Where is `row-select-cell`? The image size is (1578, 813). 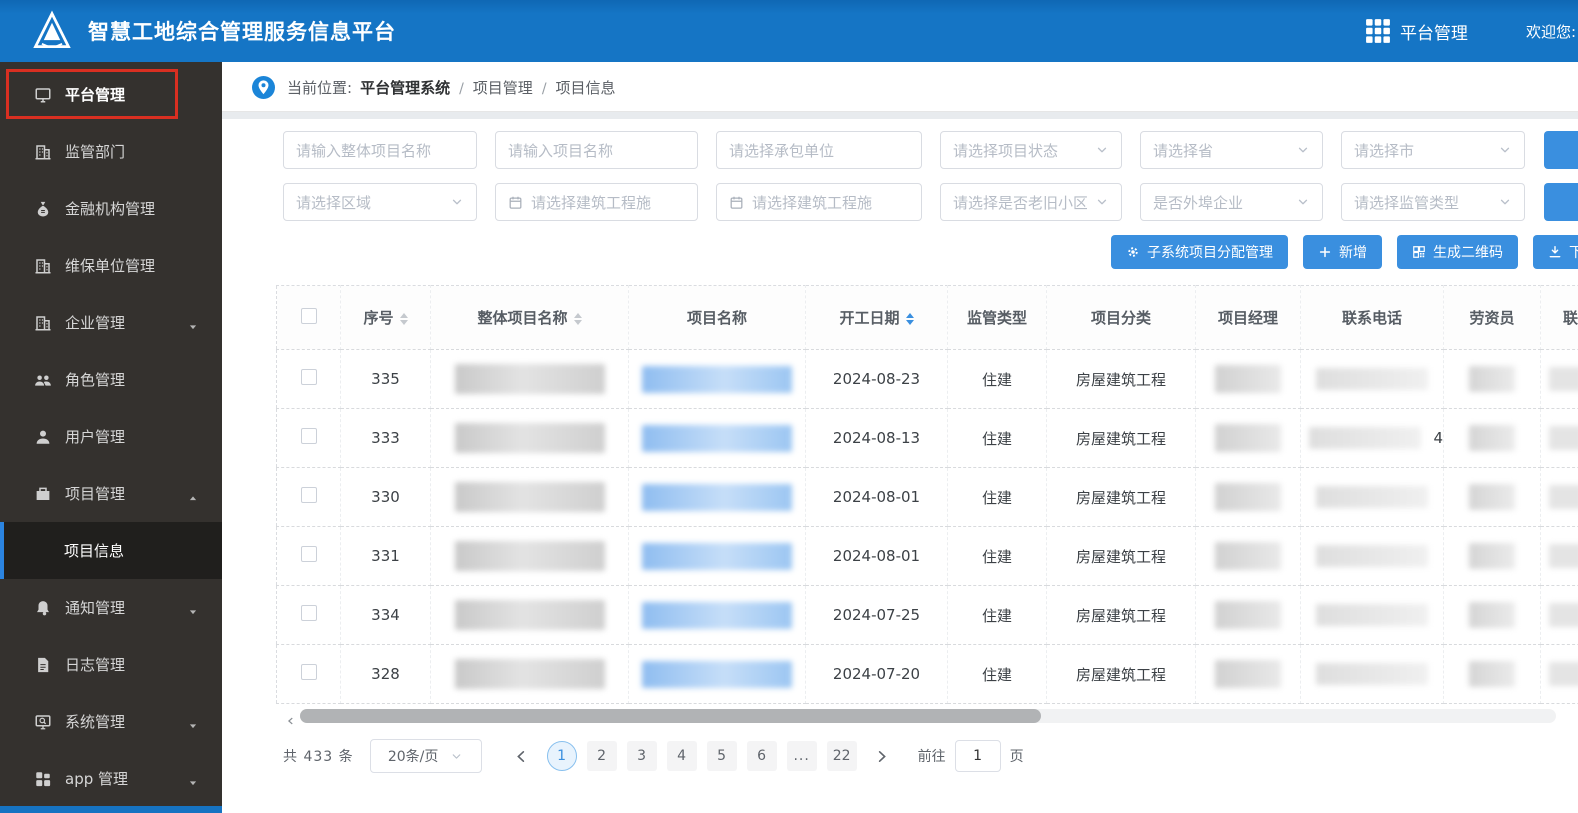
row-select-cell is located at coordinates (308, 497).